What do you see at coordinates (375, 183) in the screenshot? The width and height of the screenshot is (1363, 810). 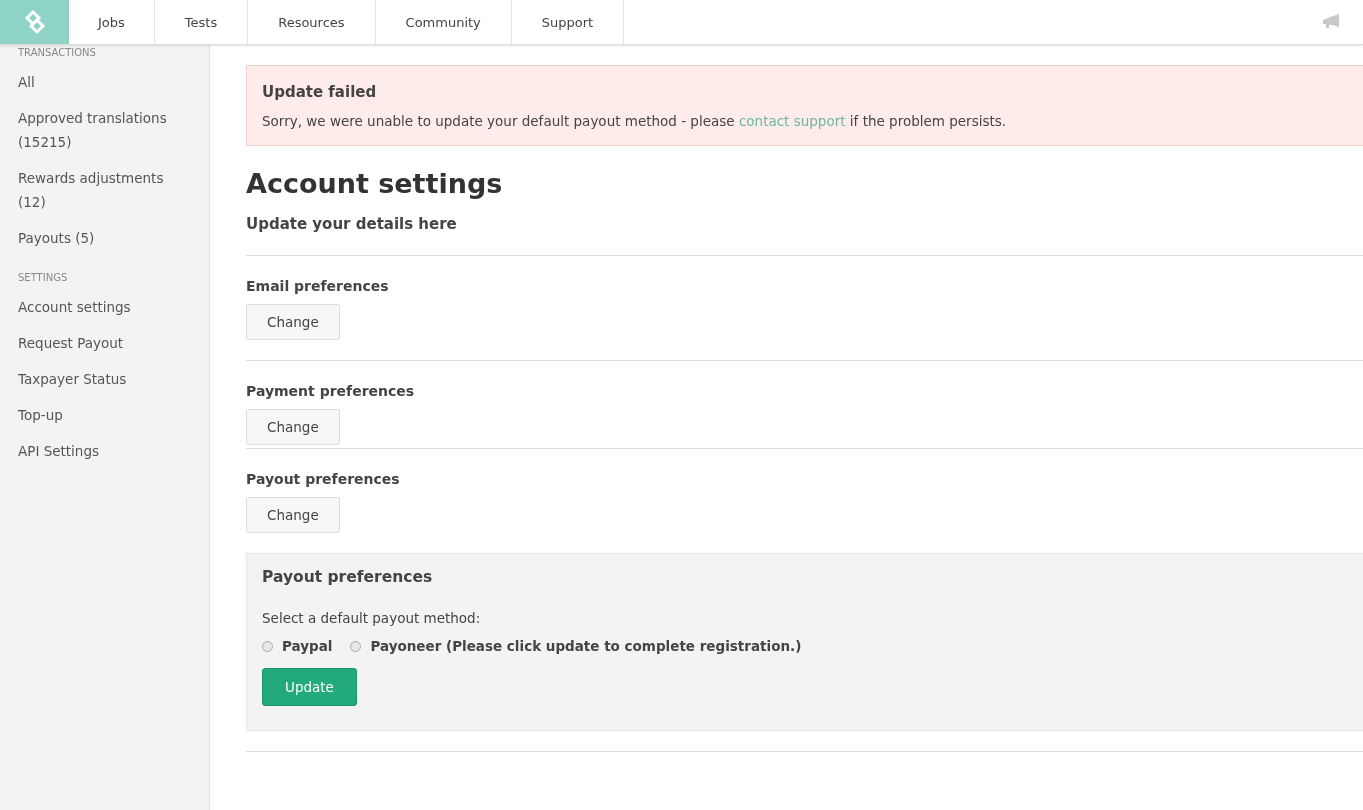 I see `page-title: Account settings` at bounding box center [375, 183].